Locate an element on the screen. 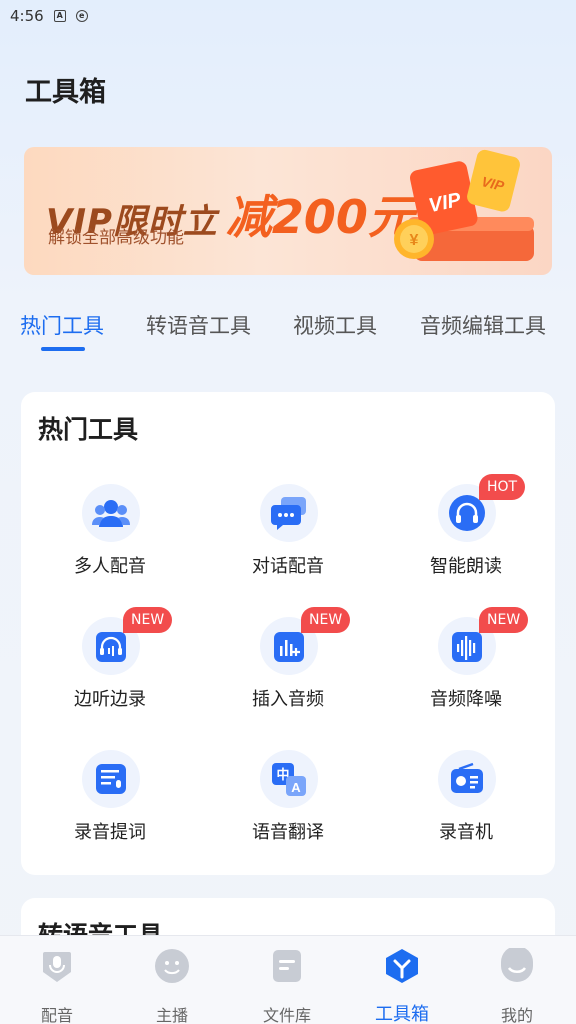 The height and width of the screenshot is (1024, 576). tab-hot-tools: 热门工具 is located at coordinates (62, 325).